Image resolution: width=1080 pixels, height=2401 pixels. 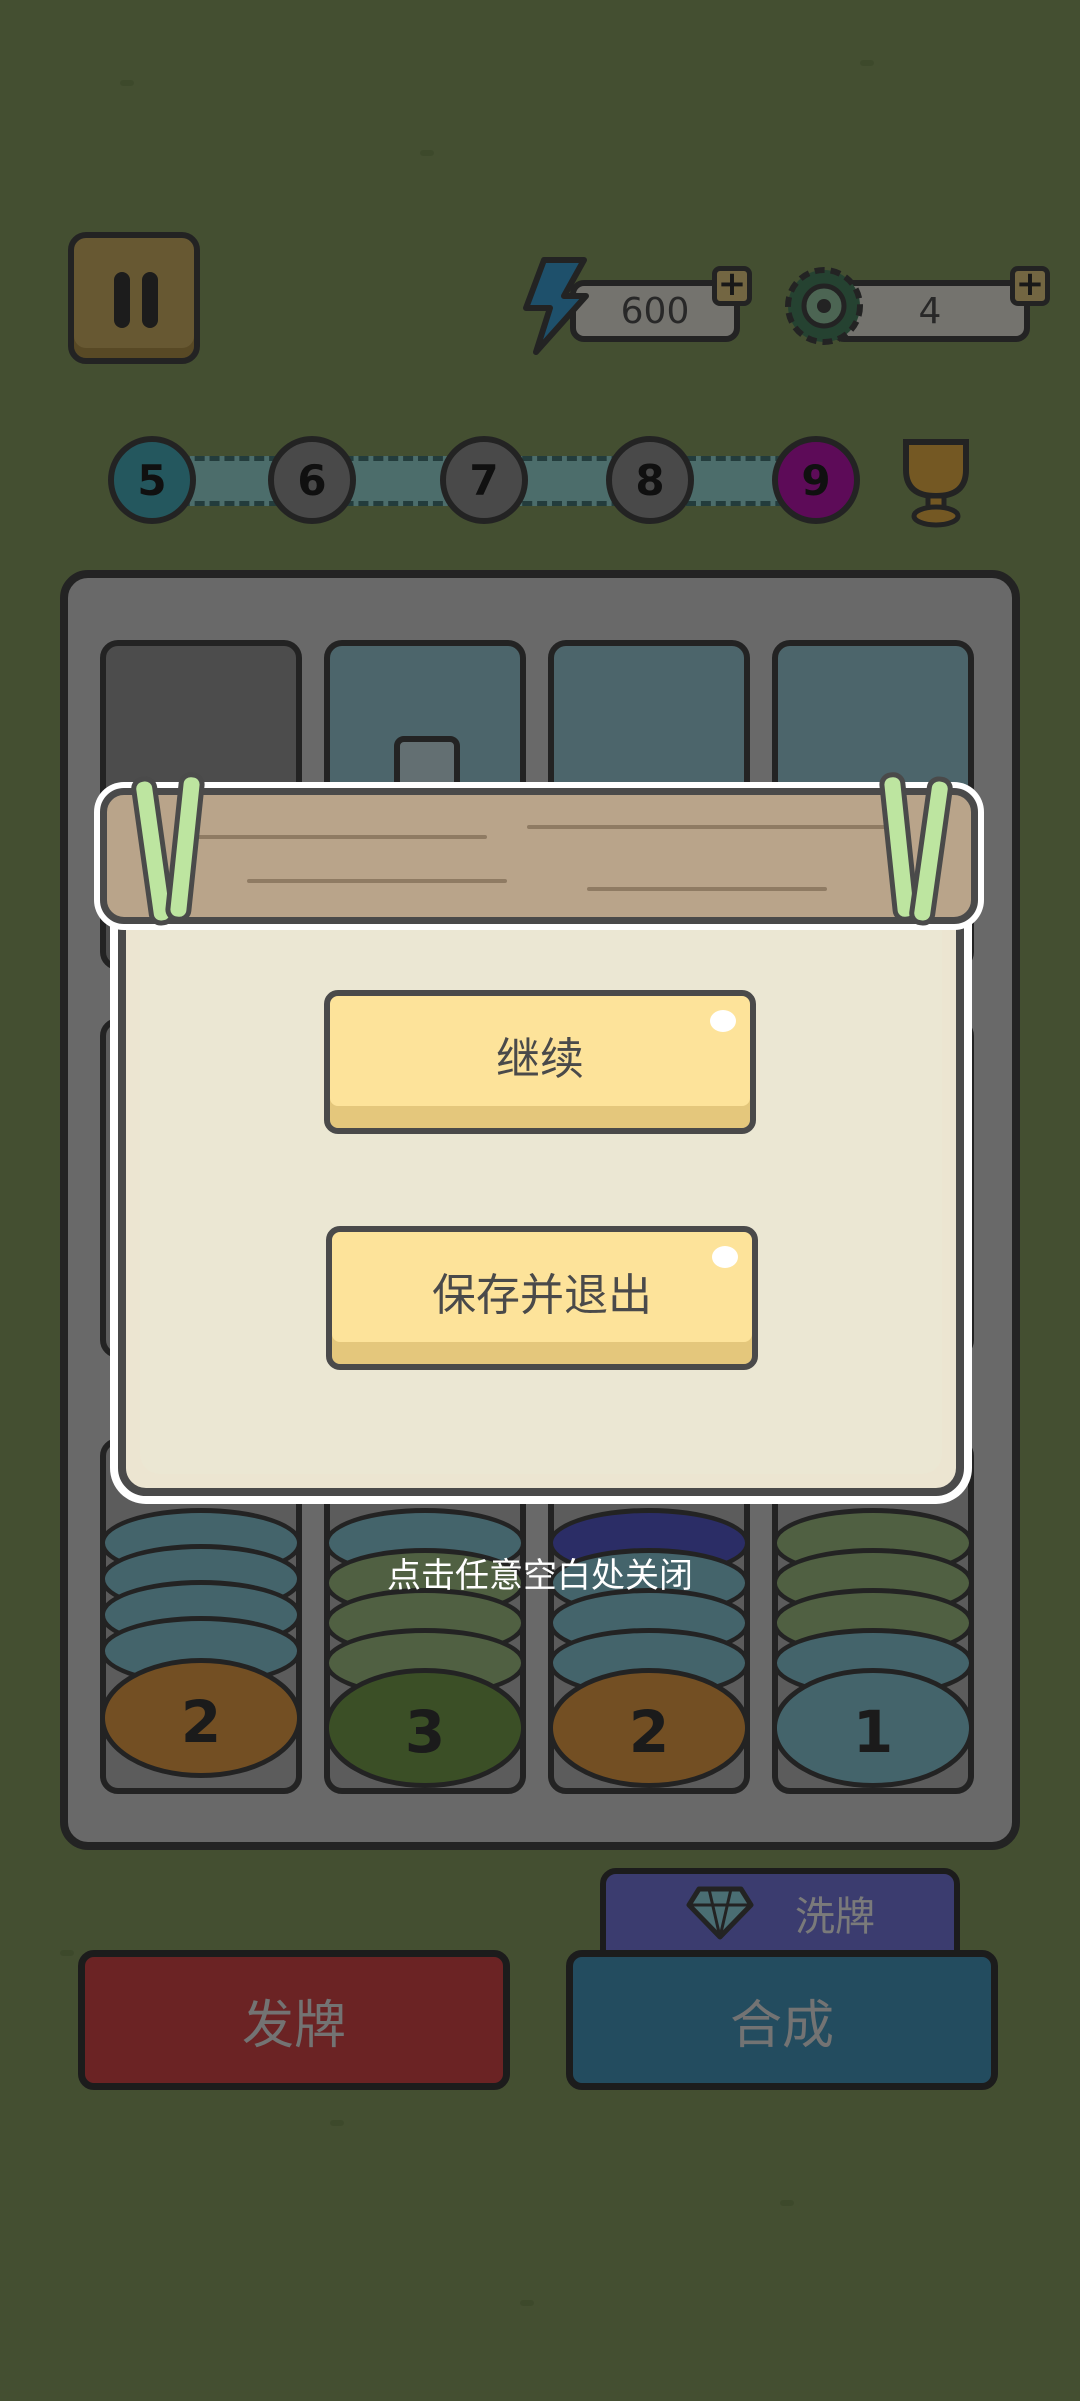 I want to click on close-hint: 点击任意空白处关闭, so click(x=540, y=1576).